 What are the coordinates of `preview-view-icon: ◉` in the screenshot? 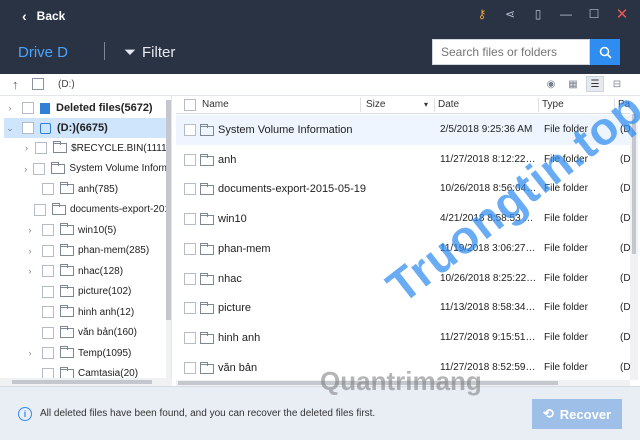 It's located at (551, 84).